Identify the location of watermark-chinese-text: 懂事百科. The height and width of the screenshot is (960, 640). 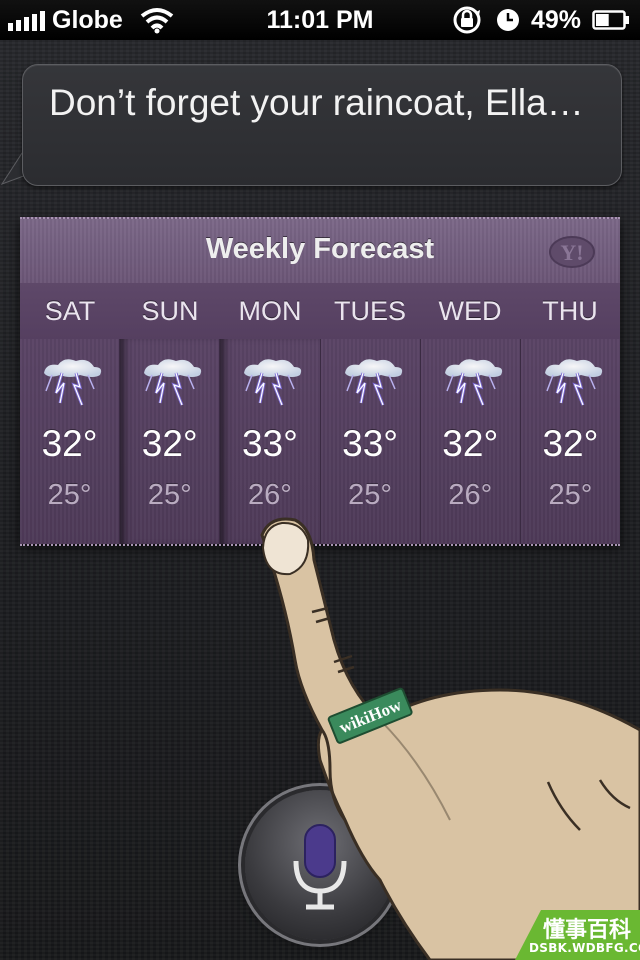
(587, 930).